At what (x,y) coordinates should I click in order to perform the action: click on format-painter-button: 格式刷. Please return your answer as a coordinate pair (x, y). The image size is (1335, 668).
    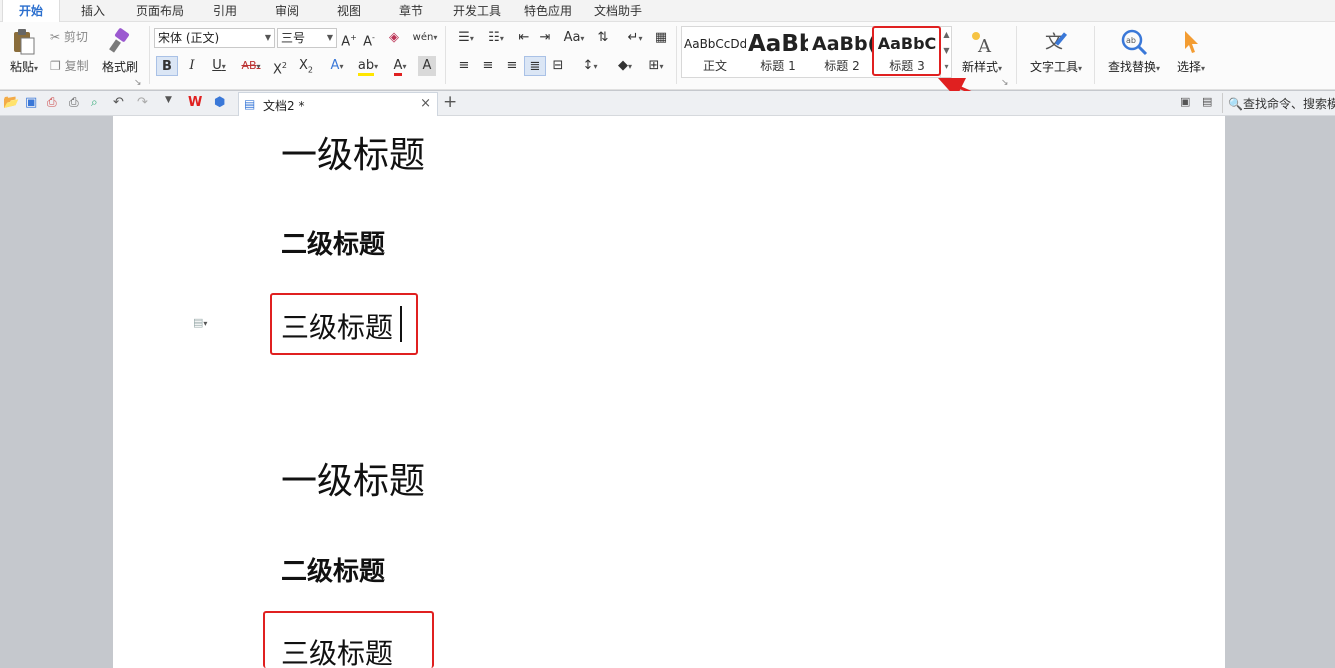
    Looking at the image, I should click on (120, 51).